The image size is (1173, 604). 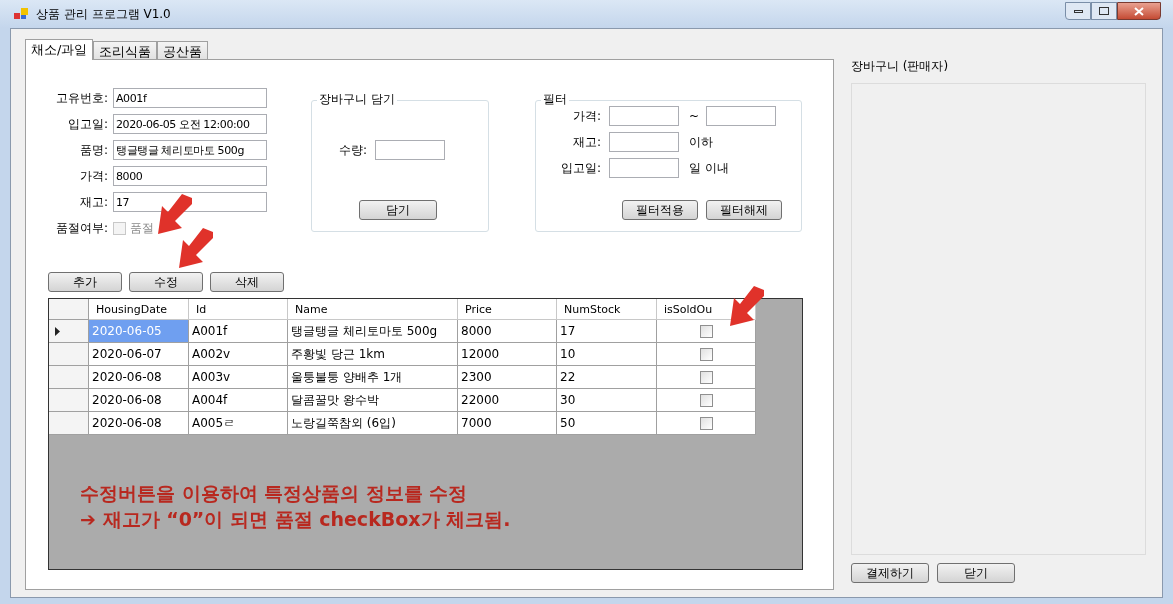 What do you see at coordinates (373, 309) in the screenshot?
I see `column-header: Name` at bounding box center [373, 309].